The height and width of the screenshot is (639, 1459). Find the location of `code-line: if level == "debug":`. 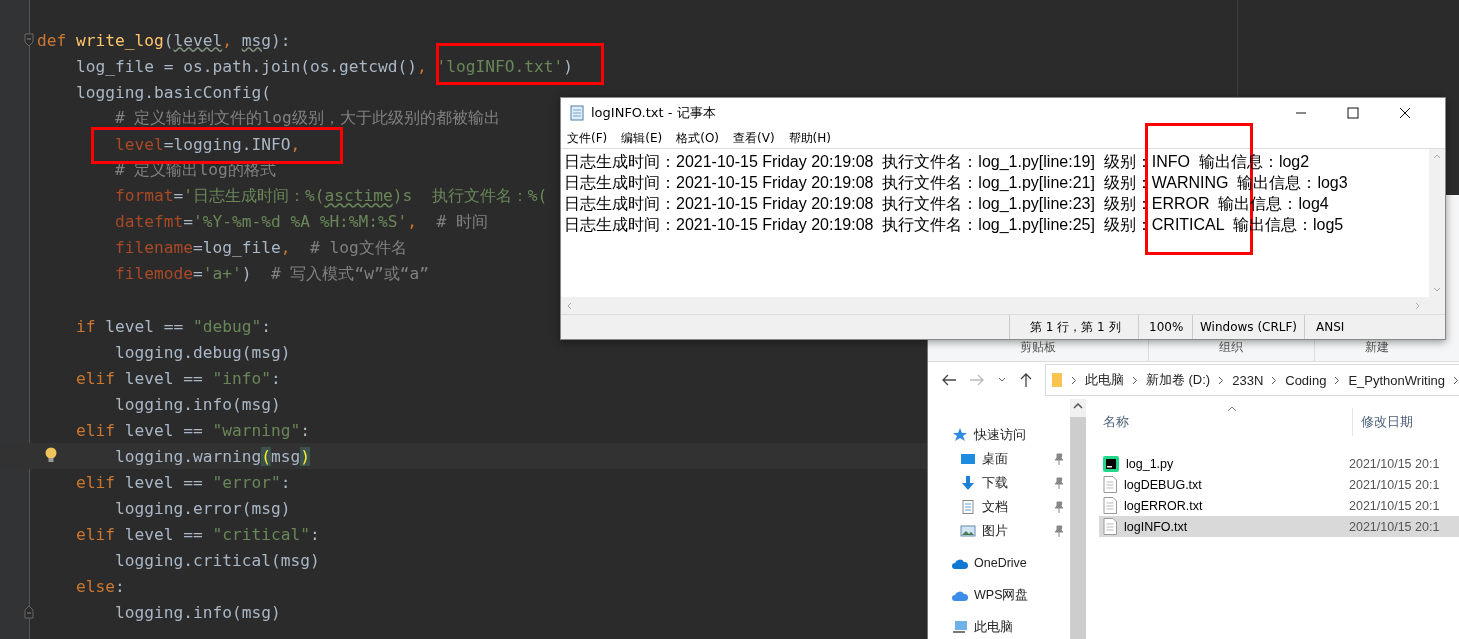

code-line: if level == "debug": is located at coordinates (172, 326).